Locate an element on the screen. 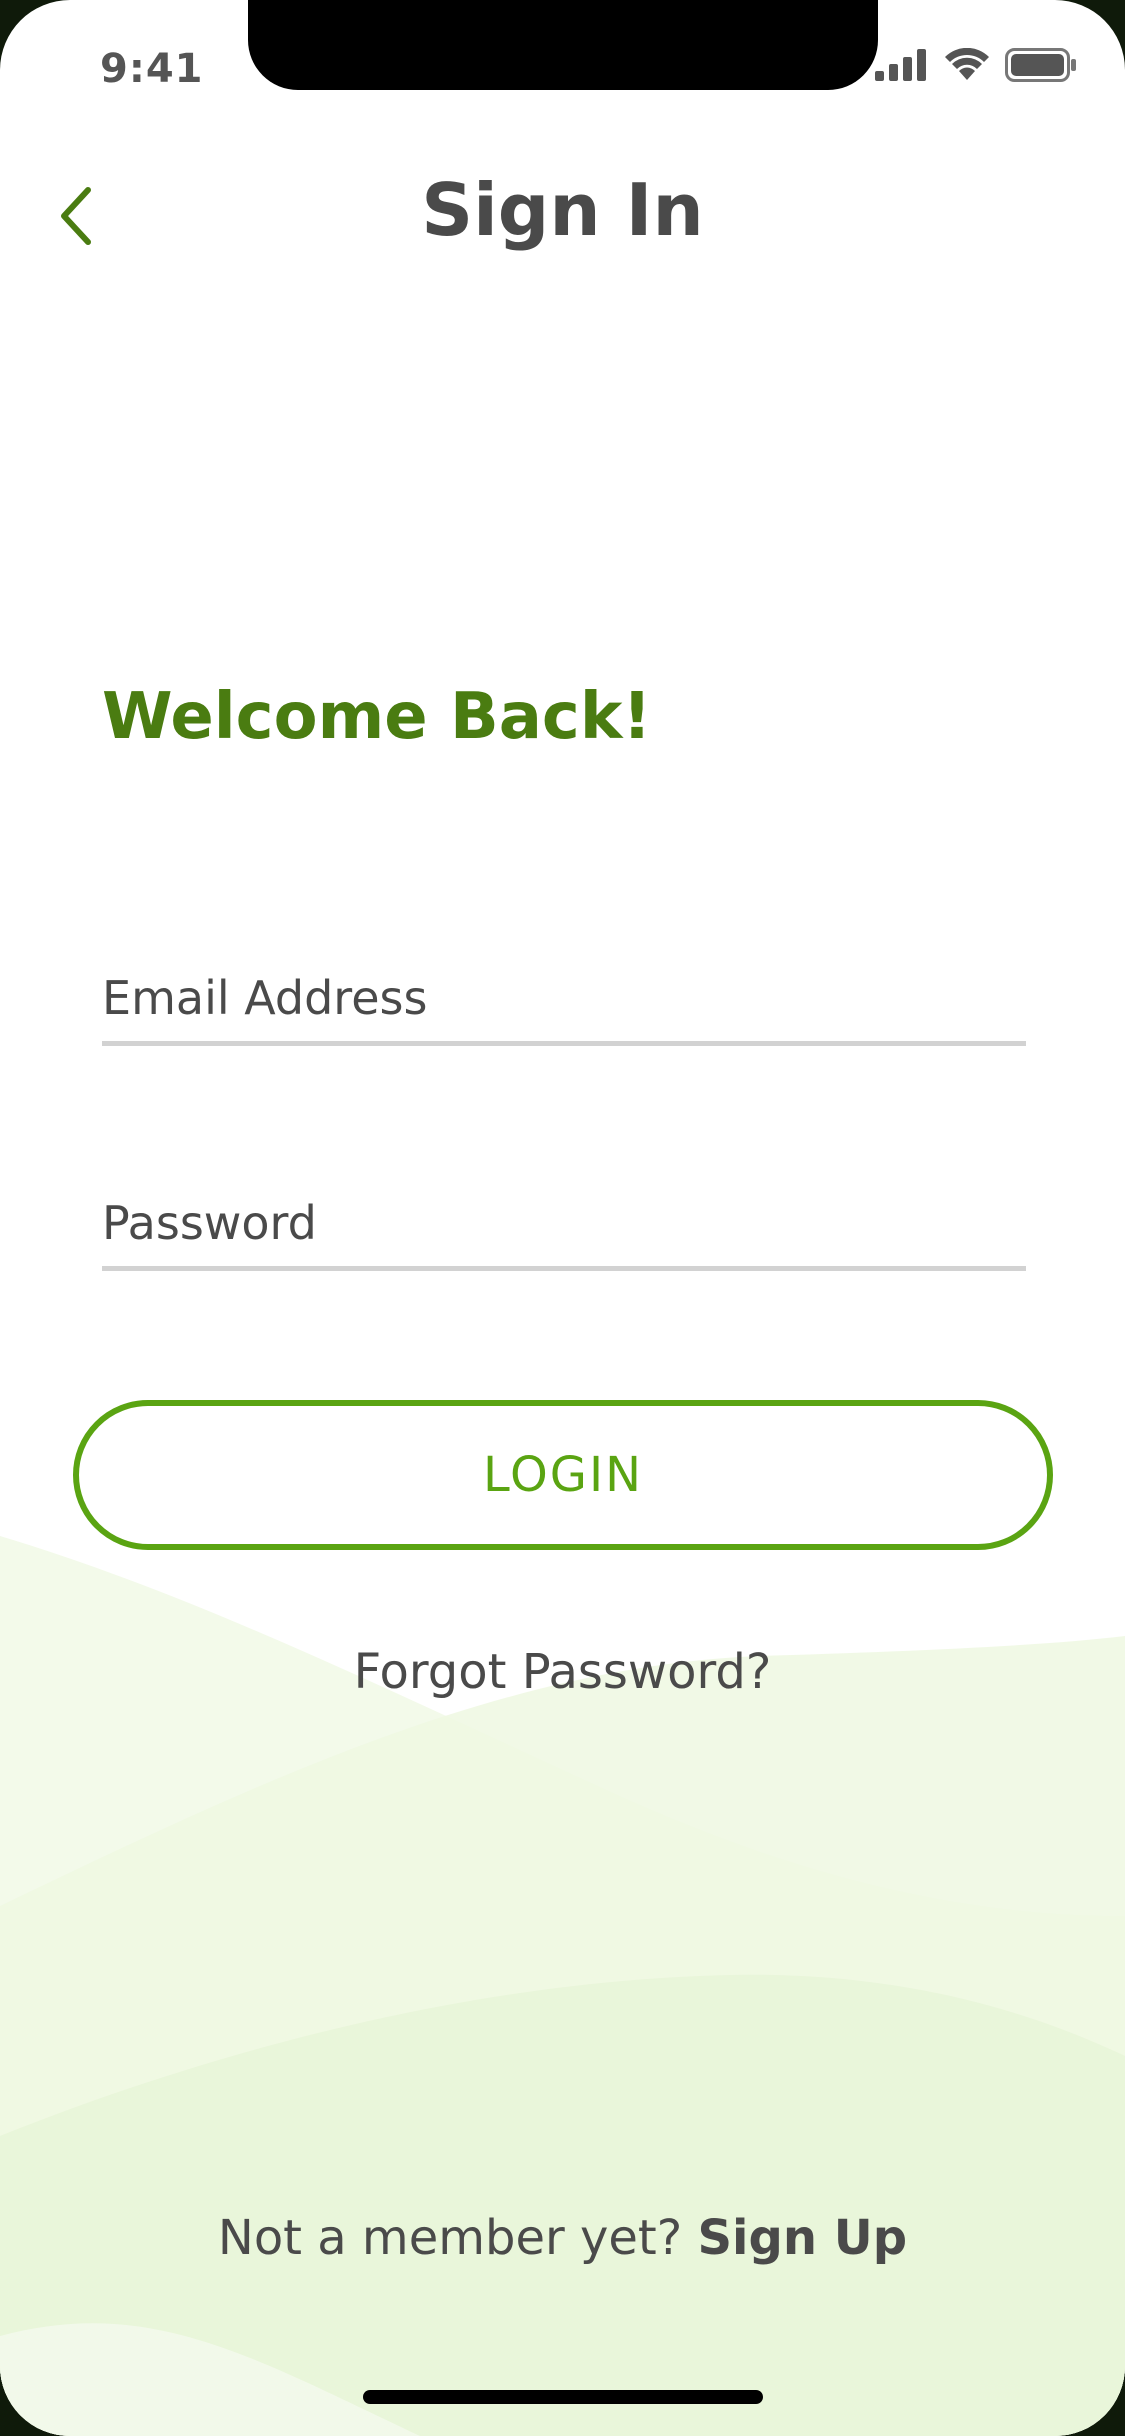  password-field-wrapper is located at coordinates (564, 1225).